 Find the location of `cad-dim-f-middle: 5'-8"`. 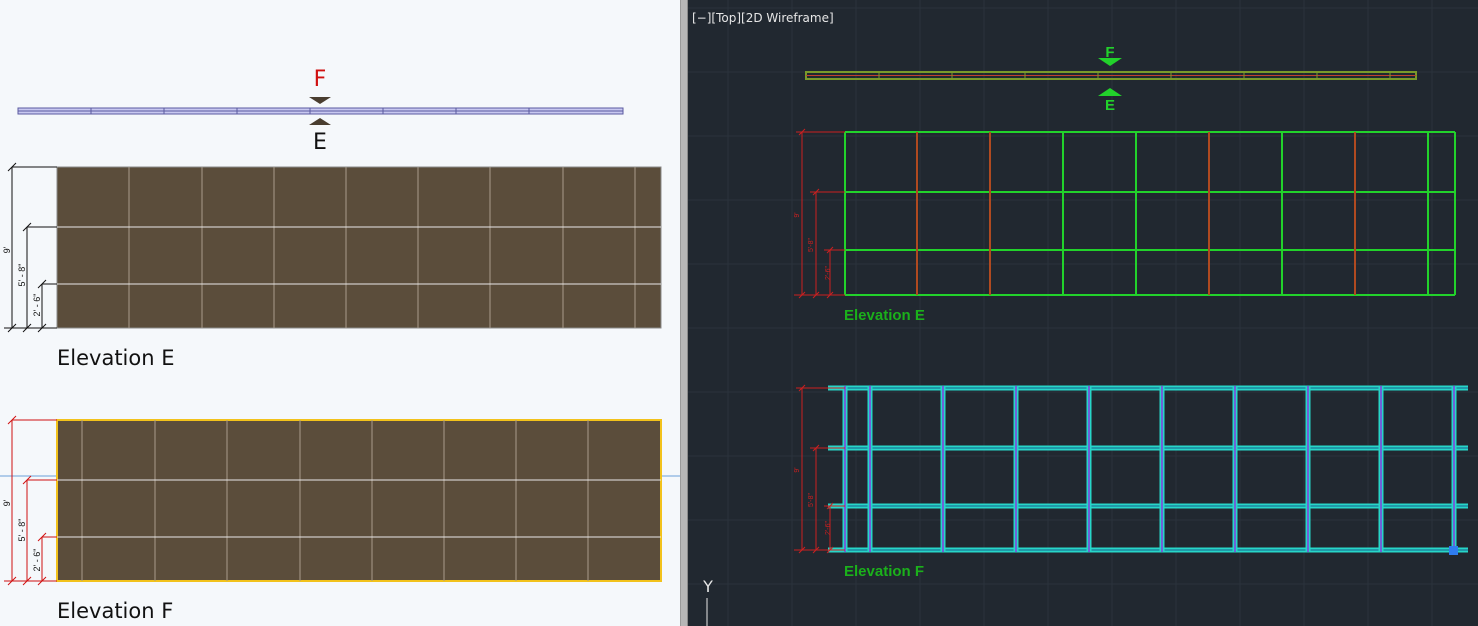

cad-dim-f-middle: 5'-8" is located at coordinates (811, 500).